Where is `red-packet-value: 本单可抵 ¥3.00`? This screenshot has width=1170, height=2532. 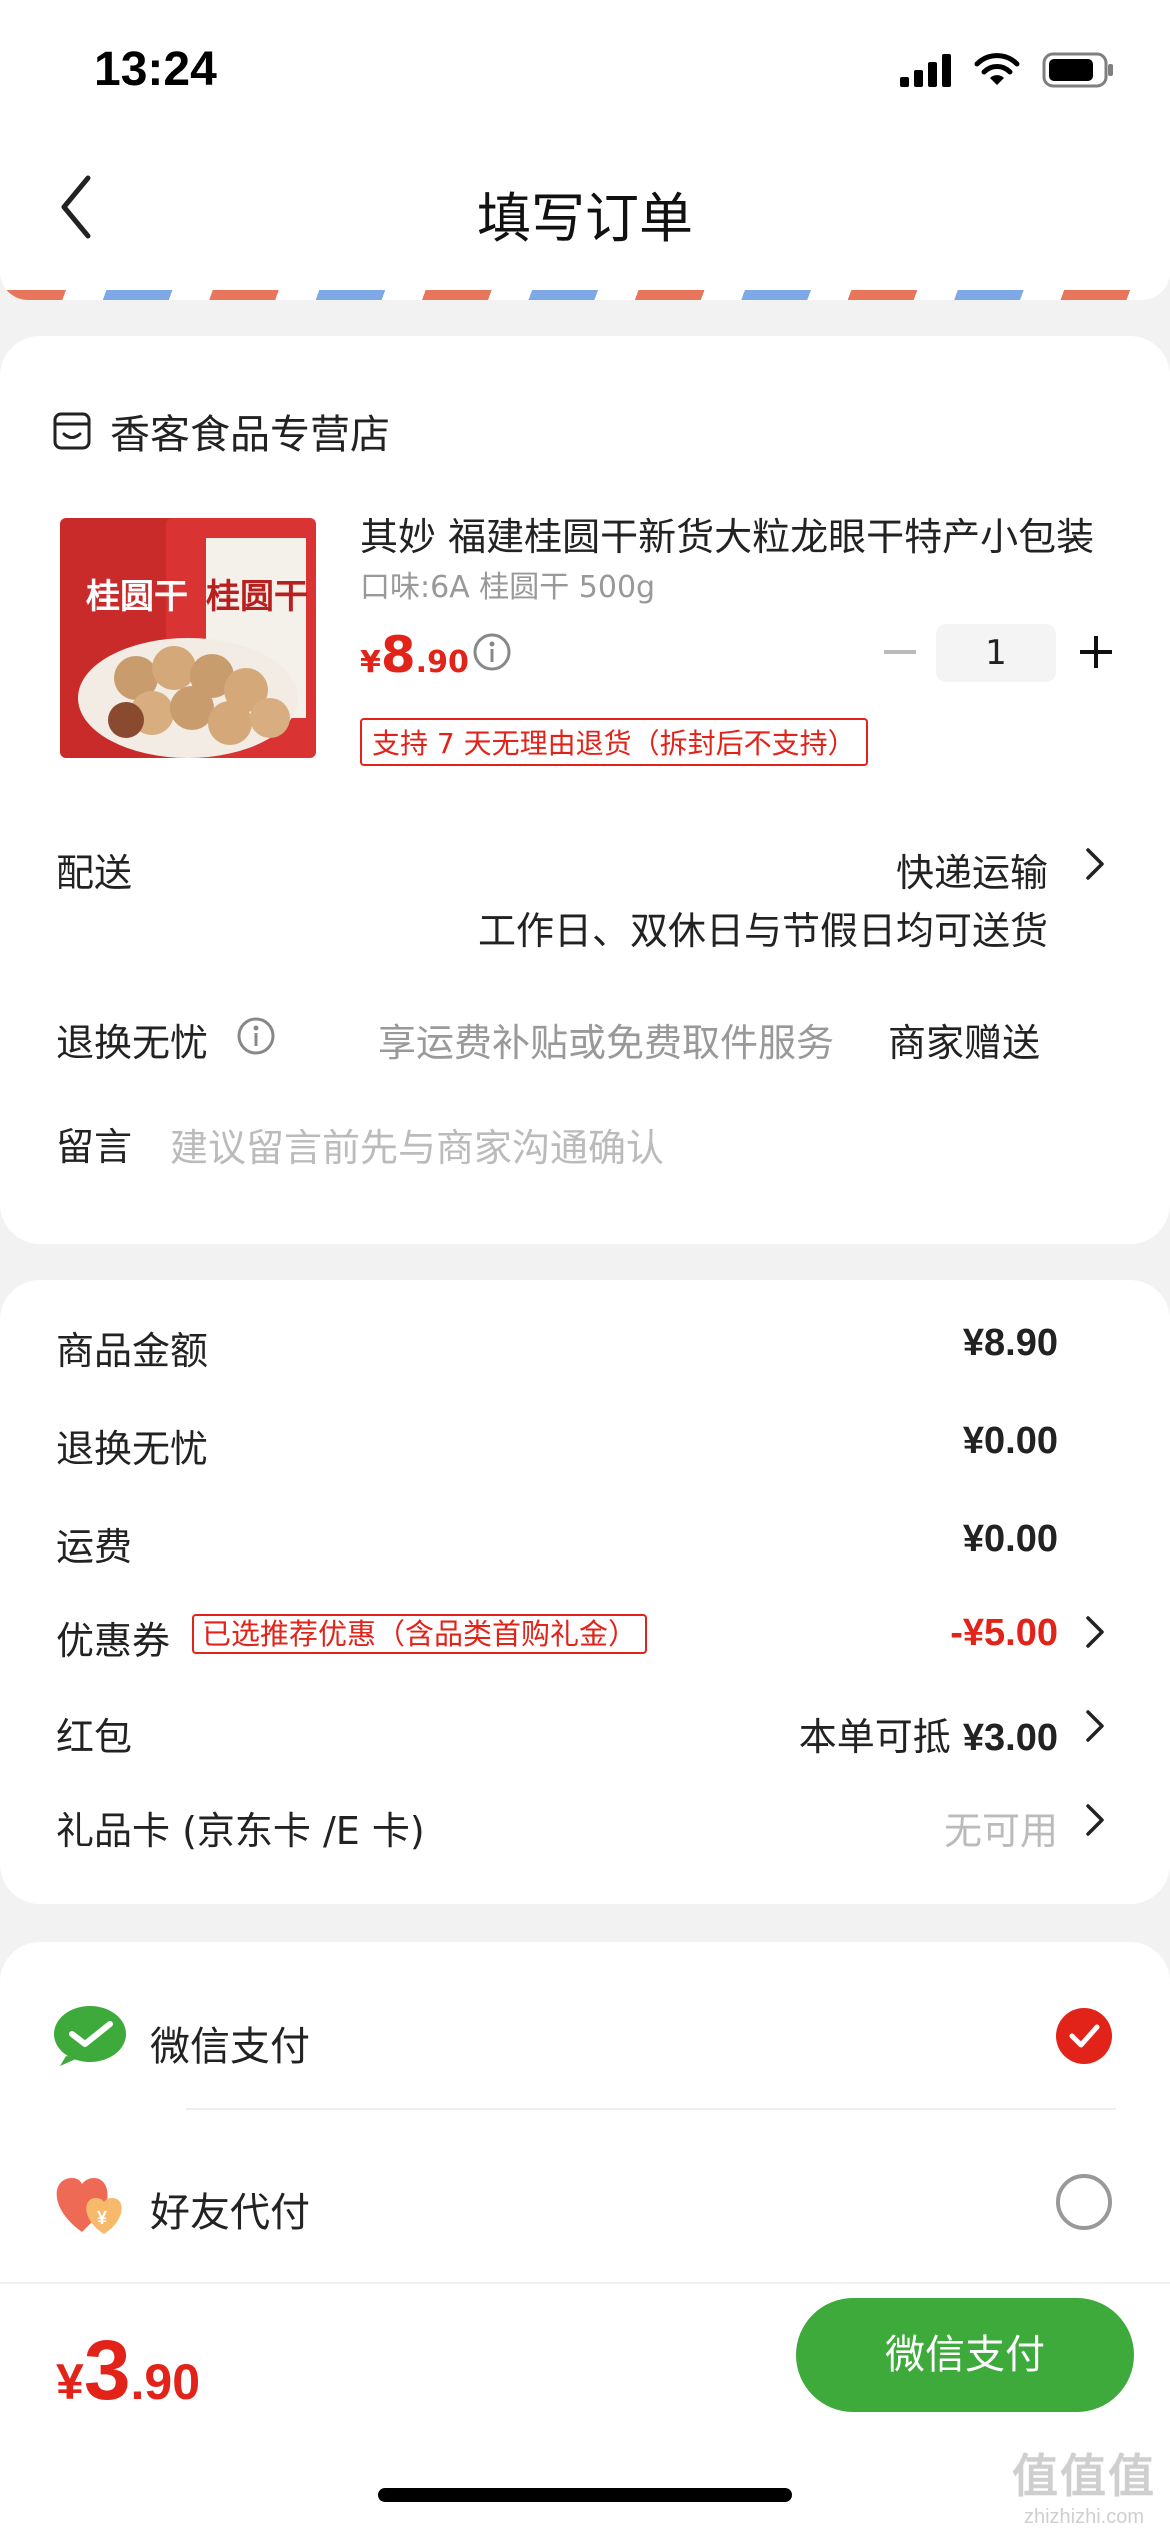 red-packet-value: 本单可抵 ¥3.00 is located at coordinates (928, 1733).